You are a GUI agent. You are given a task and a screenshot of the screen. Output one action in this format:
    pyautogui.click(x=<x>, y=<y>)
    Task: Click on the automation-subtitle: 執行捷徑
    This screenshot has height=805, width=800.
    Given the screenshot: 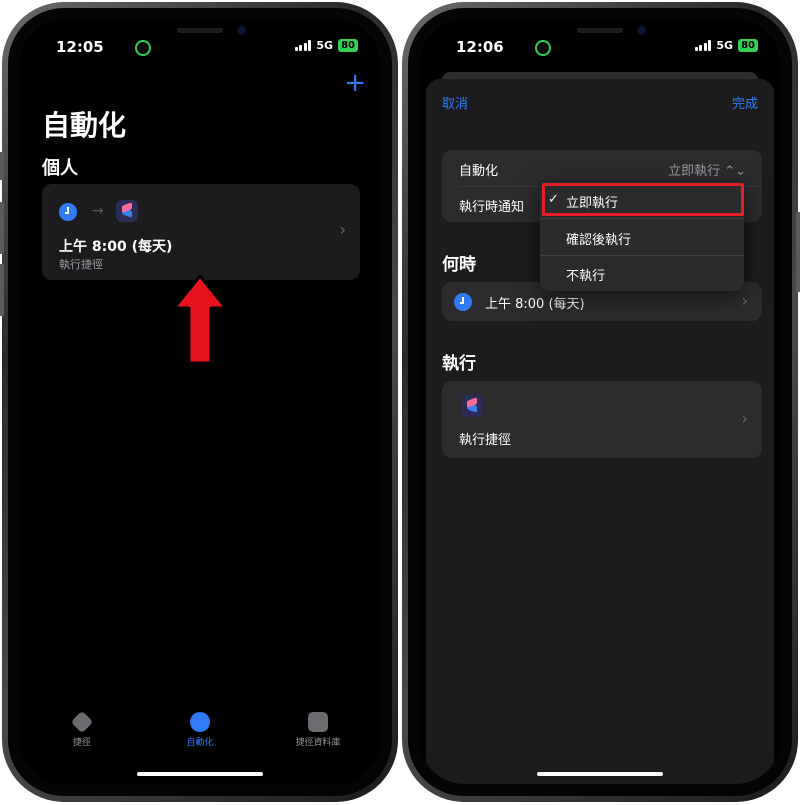 What is the action you would take?
    pyautogui.click(x=81, y=264)
    